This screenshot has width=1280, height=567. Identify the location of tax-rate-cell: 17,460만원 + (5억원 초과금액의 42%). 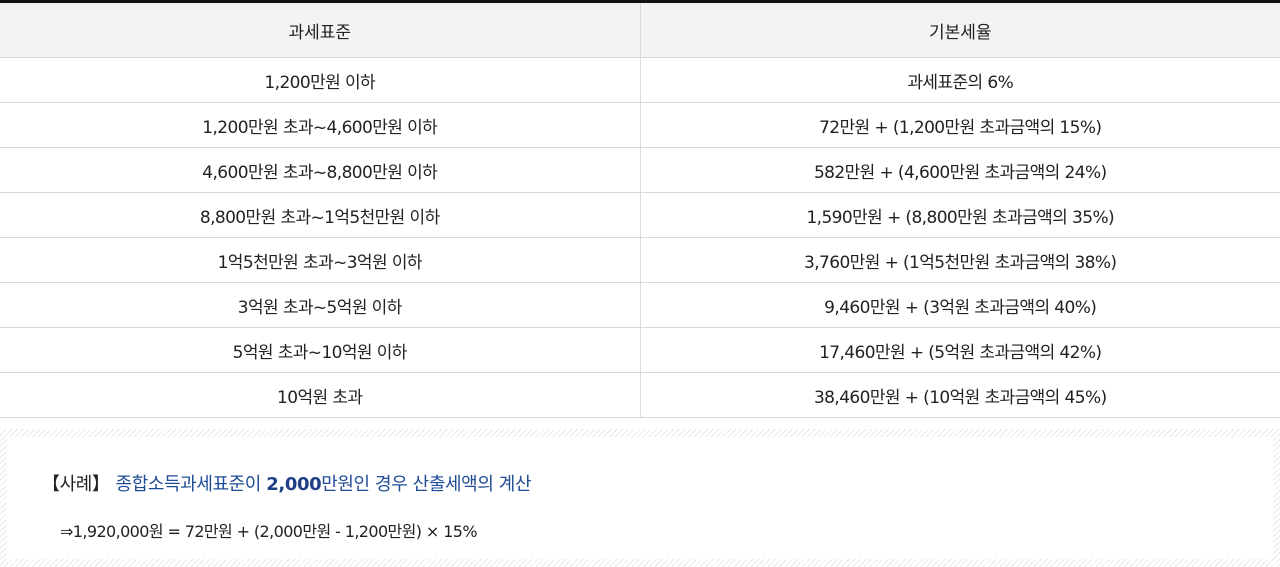
(960, 350).